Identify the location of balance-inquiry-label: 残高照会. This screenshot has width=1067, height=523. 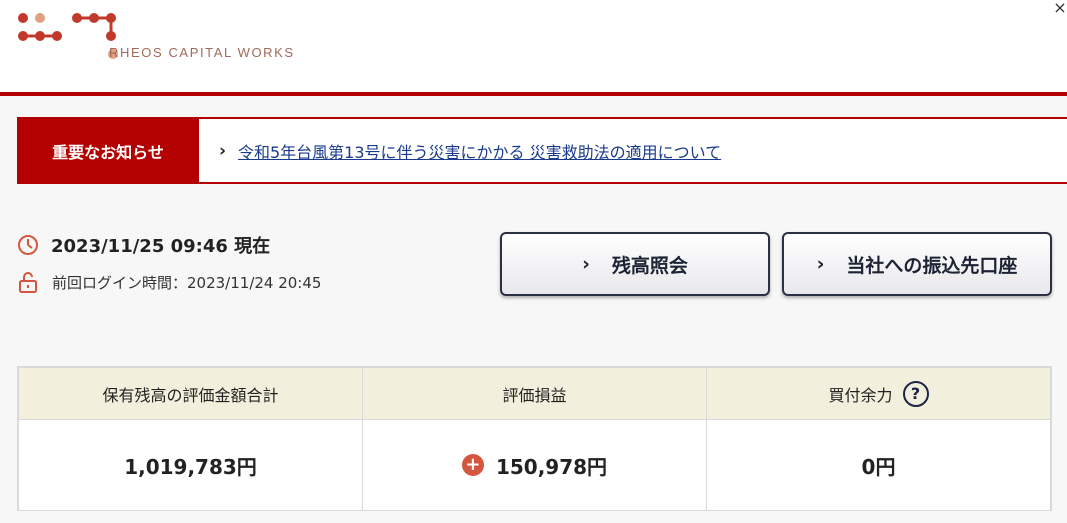
(649, 265).